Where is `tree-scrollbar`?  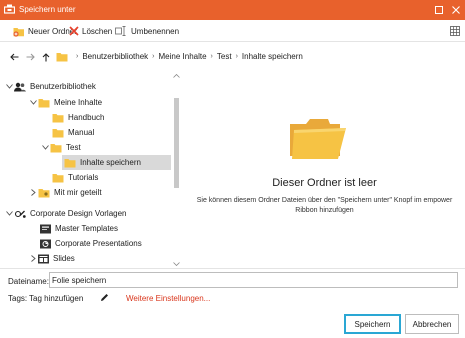
tree-scrollbar is located at coordinates (176, 170).